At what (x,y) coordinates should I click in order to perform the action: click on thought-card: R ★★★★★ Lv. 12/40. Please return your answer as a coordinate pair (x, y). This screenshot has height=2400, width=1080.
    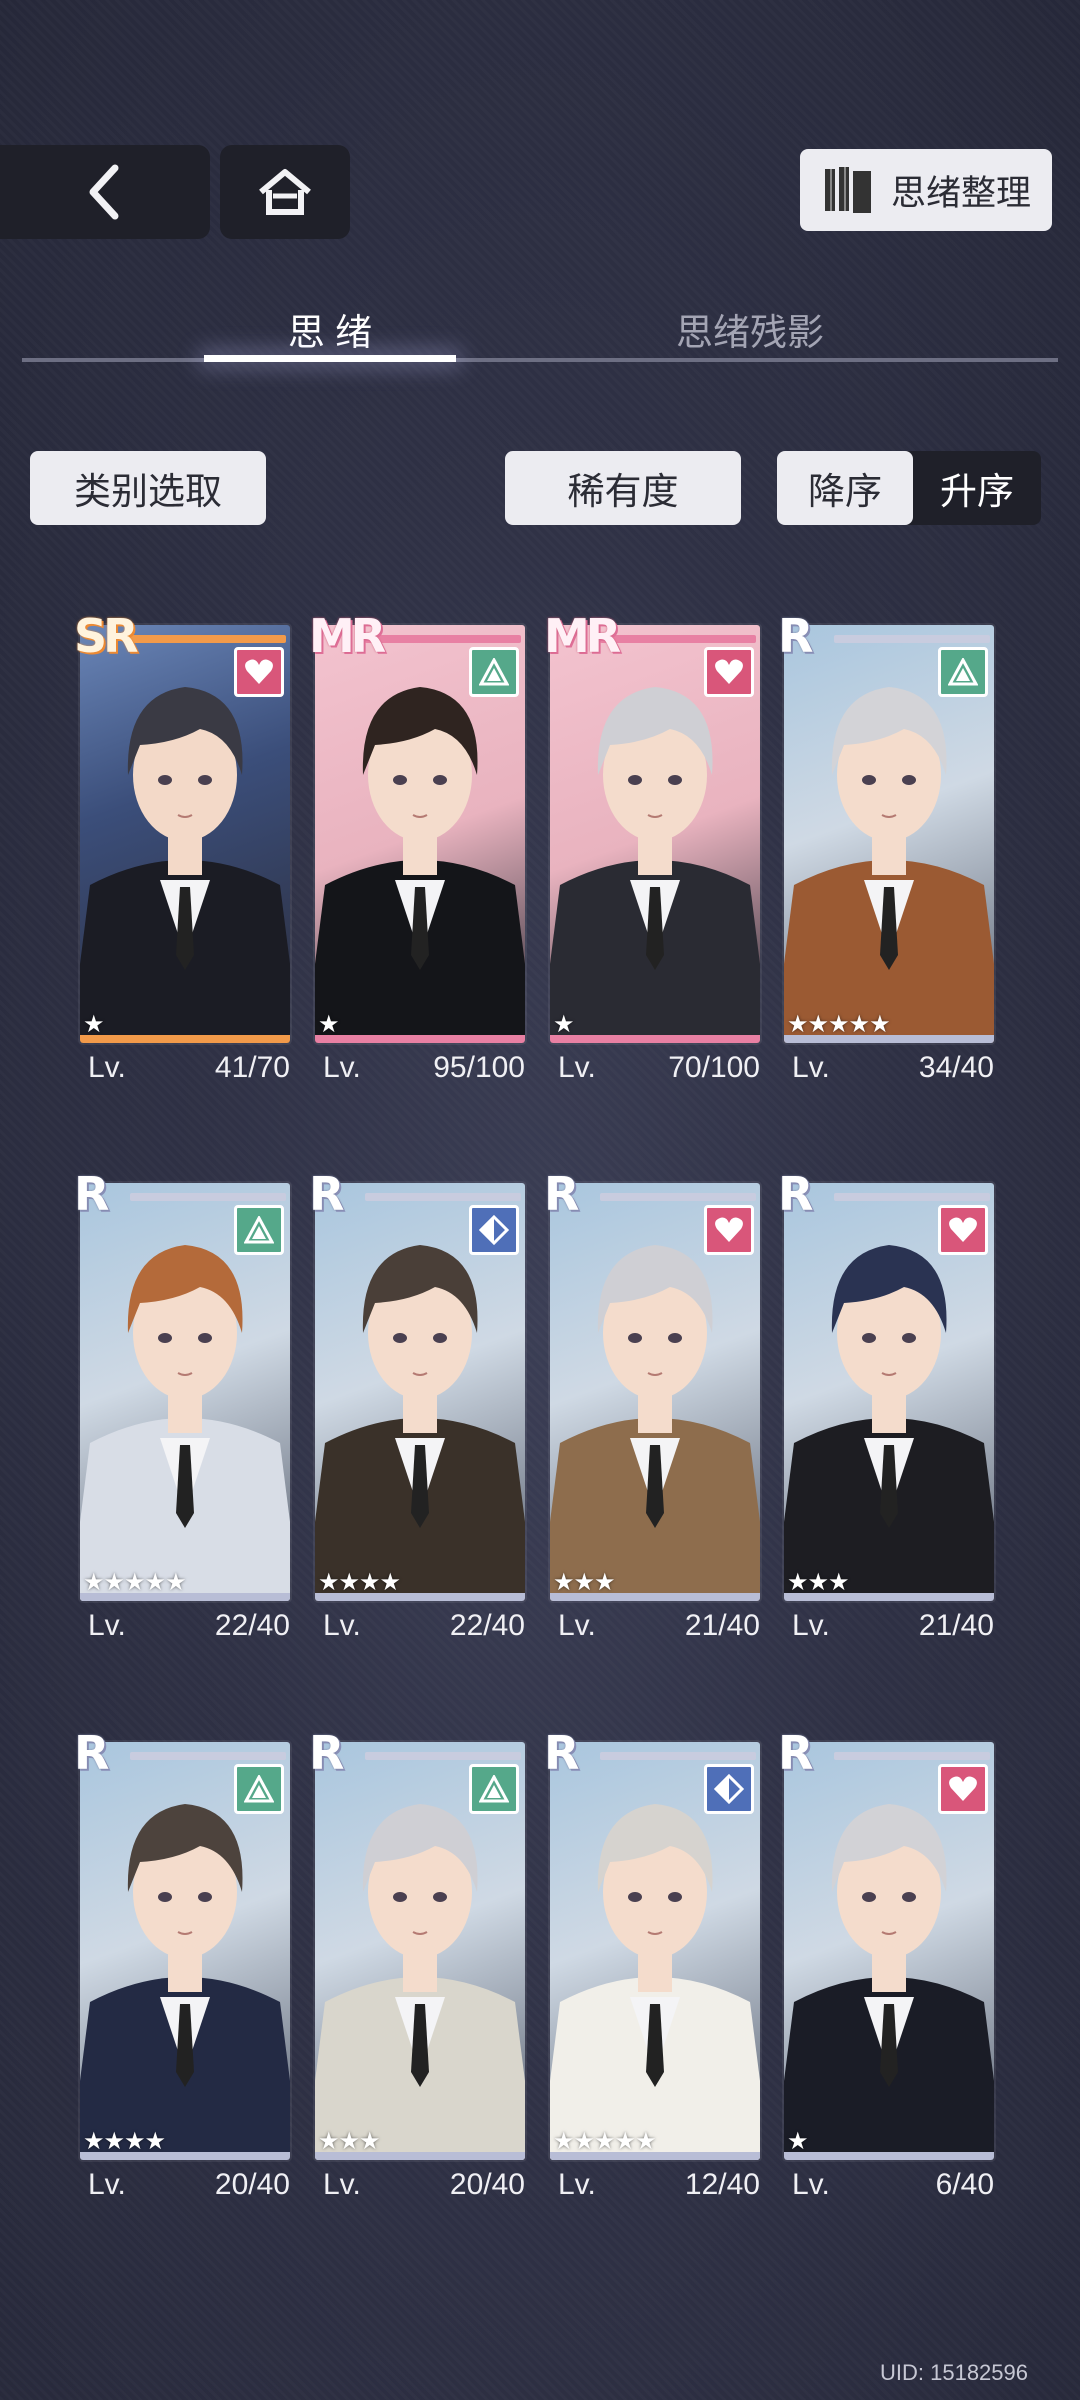
    Looking at the image, I should click on (652, 1963).